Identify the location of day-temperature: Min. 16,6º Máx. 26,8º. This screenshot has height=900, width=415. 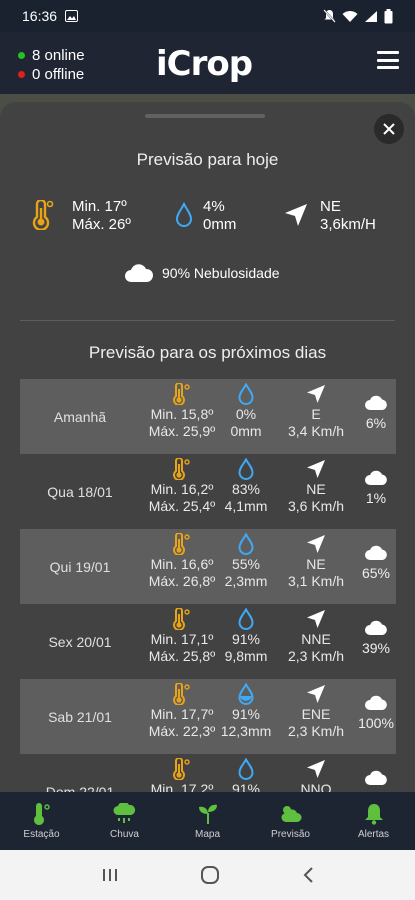
(182, 561).